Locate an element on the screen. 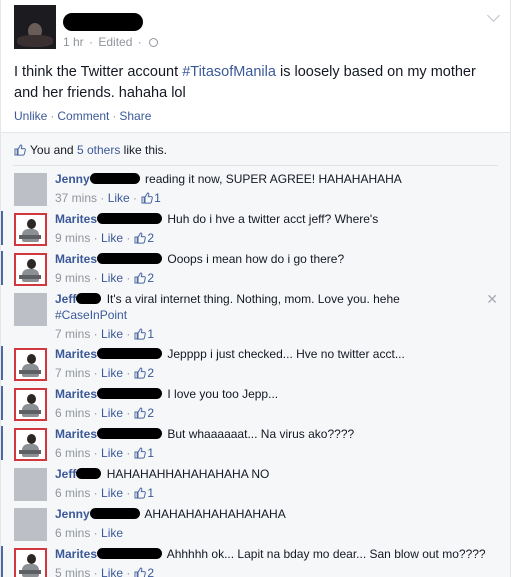 This screenshot has height=577, width=511. unlike-link: Unlike is located at coordinates (30, 116).